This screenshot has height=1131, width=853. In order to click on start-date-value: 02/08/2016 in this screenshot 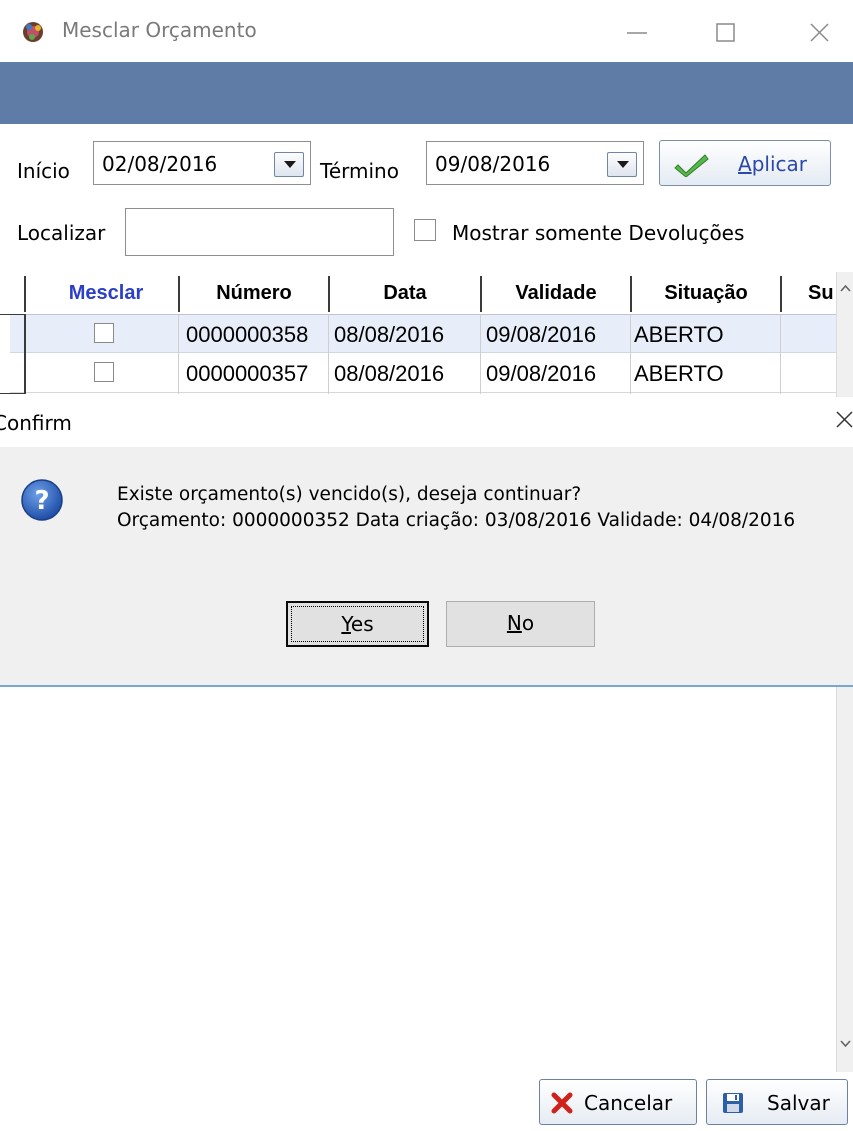, I will do `click(160, 164)`.